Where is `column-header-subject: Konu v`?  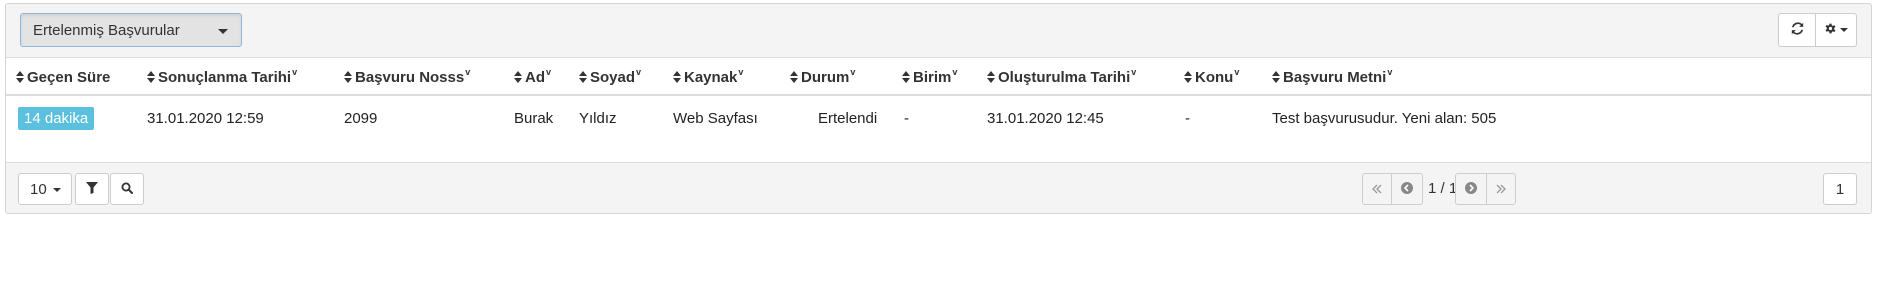 column-header-subject: Konu v is located at coordinates (1211, 76).